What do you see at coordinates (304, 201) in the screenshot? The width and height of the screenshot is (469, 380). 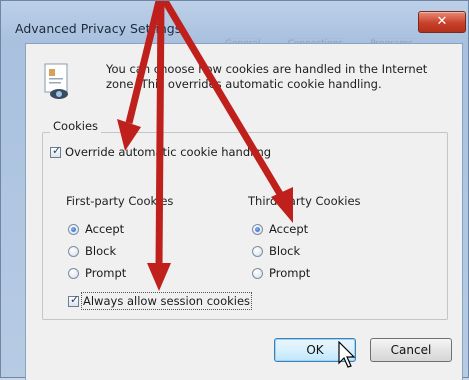 I see `third-party-title: Third-party Cookies` at bounding box center [304, 201].